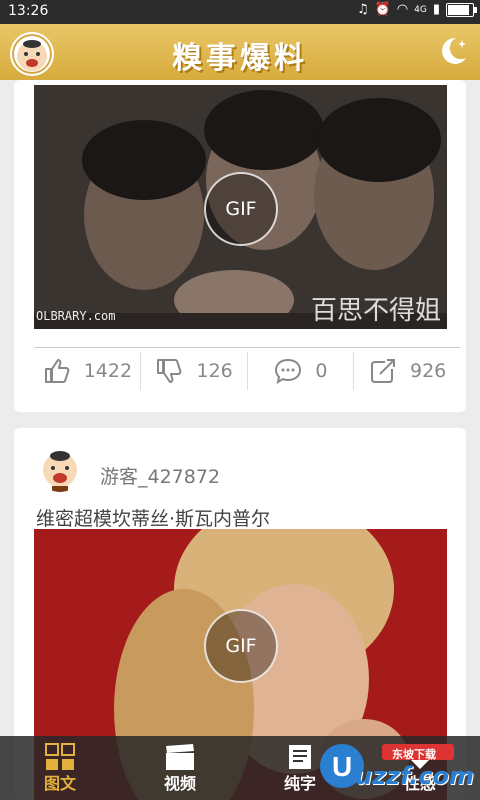 This screenshot has height=800, width=480. What do you see at coordinates (180, 757) in the screenshot?
I see `clapper-icon` at bounding box center [180, 757].